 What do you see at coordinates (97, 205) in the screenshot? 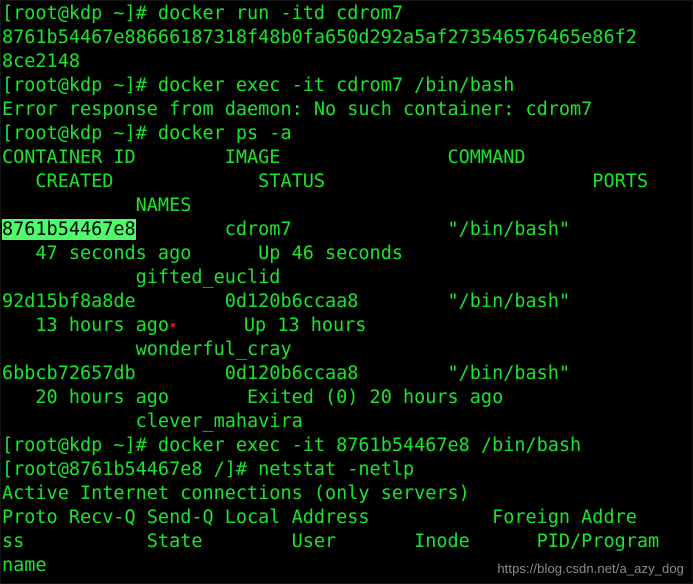
I see `terminal-line-ps-header-row3: NAMES` at bounding box center [97, 205].